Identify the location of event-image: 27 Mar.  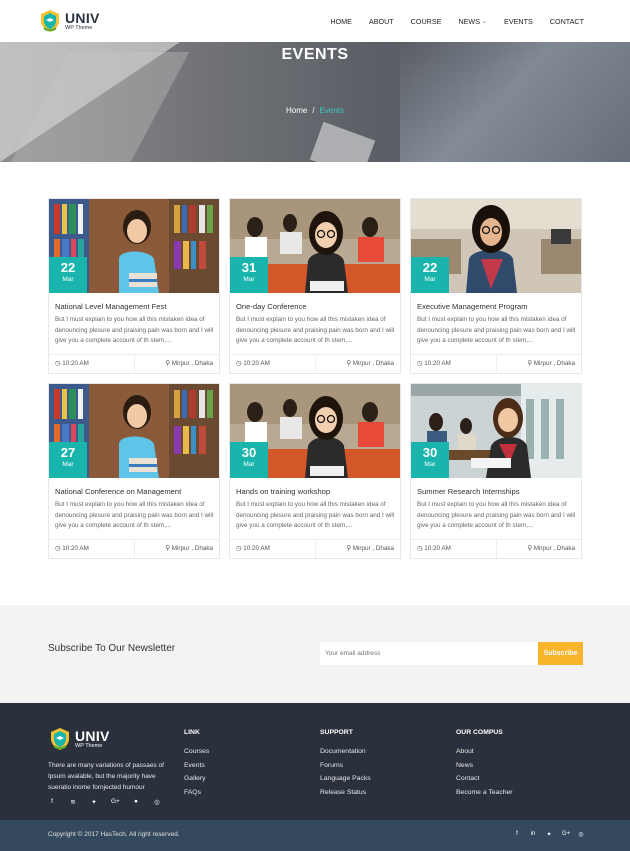
(134, 431).